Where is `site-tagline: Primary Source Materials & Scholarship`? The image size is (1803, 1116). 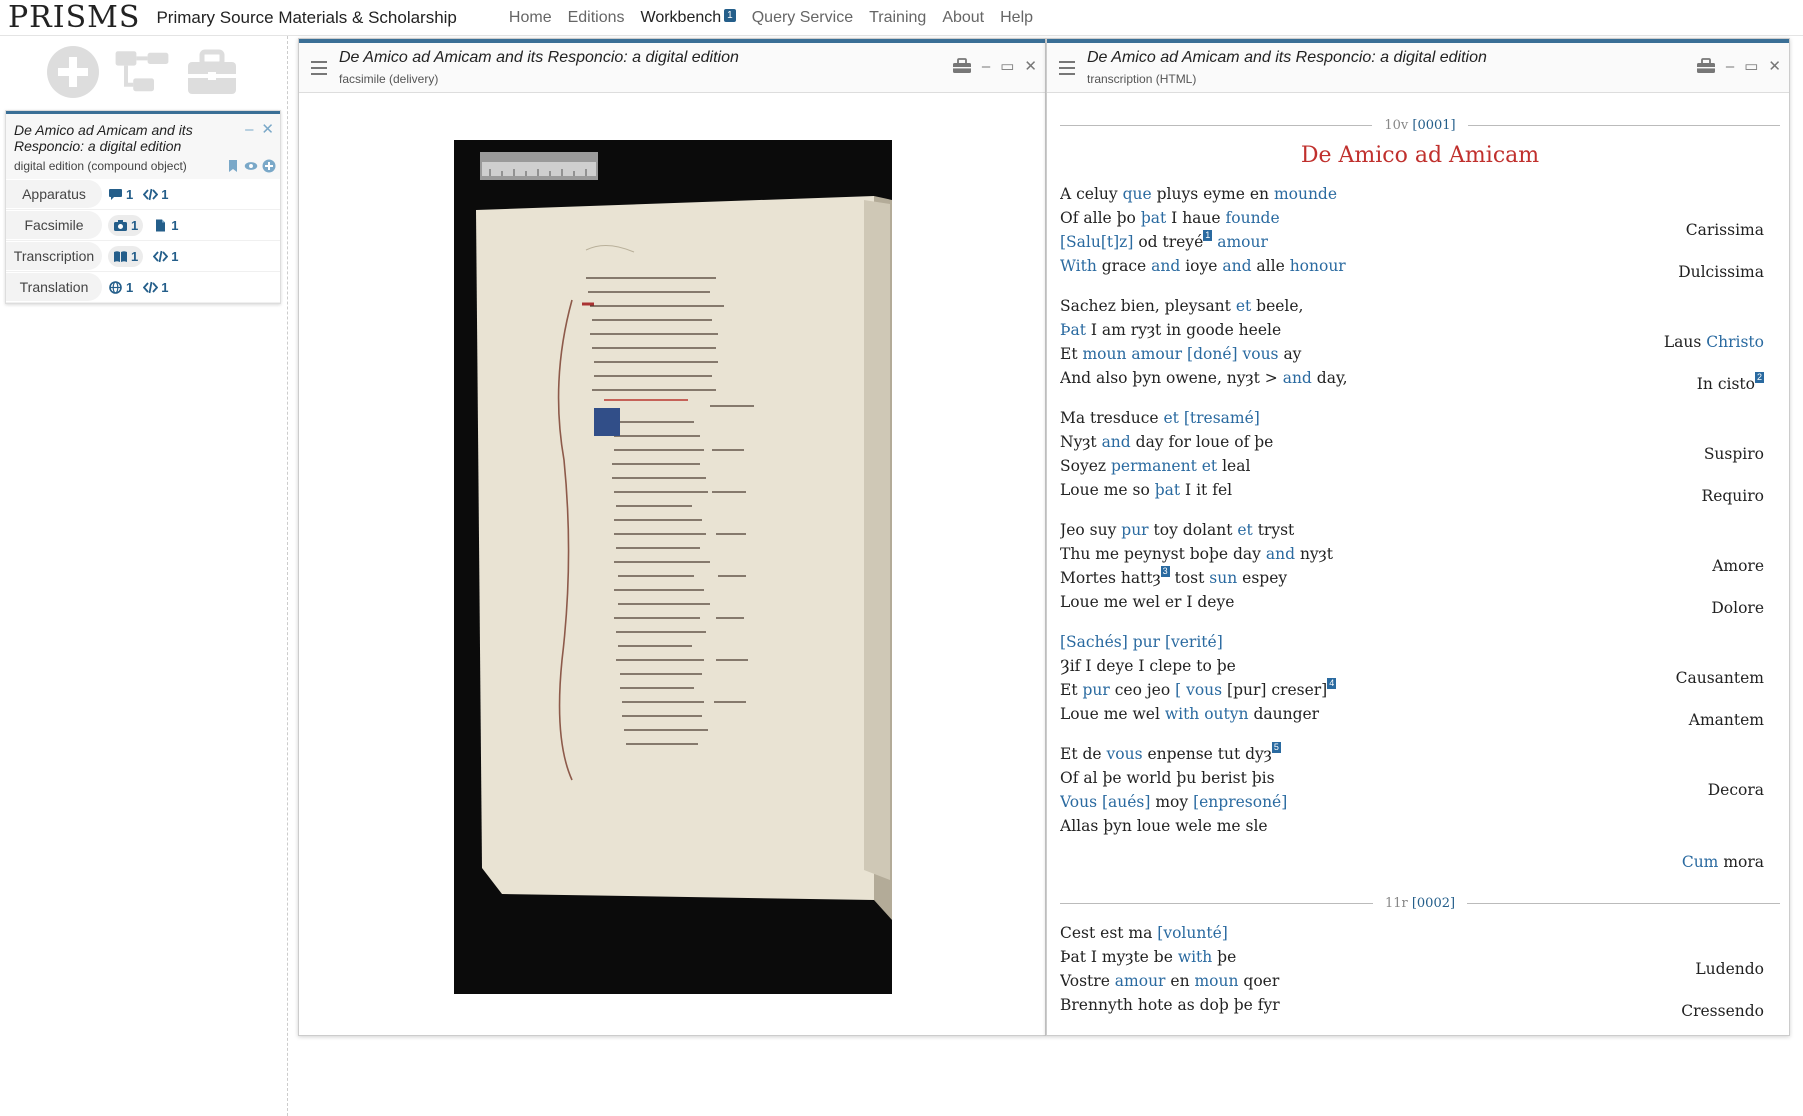 site-tagline: Primary Source Materials & Scholarship is located at coordinates (306, 17).